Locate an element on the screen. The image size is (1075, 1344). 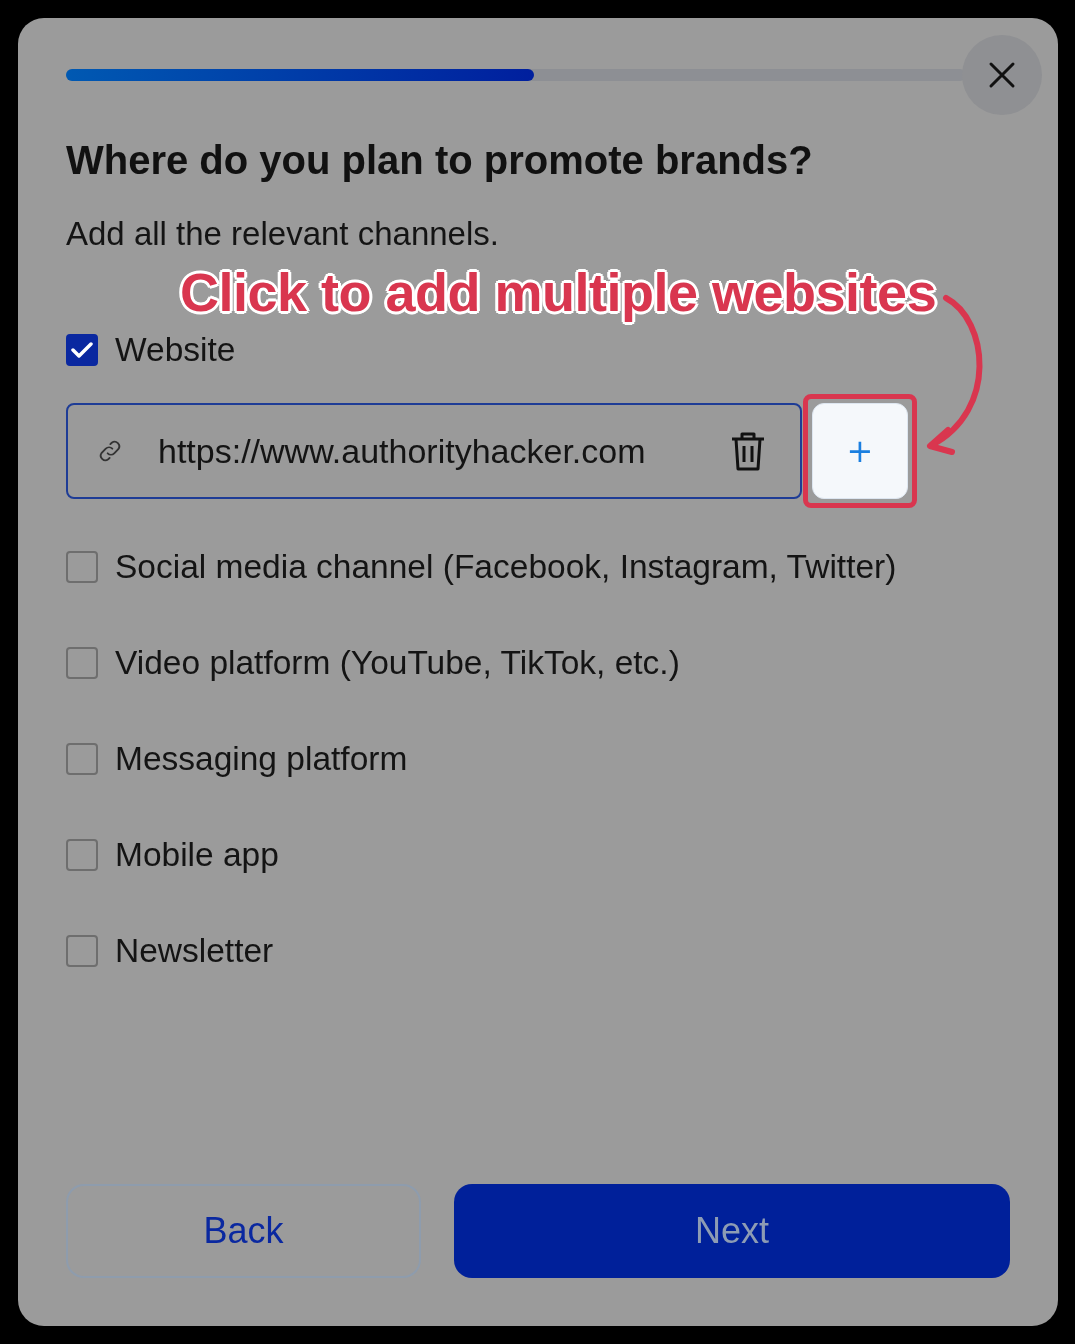
next-button: Next is located at coordinates (732, 1231).